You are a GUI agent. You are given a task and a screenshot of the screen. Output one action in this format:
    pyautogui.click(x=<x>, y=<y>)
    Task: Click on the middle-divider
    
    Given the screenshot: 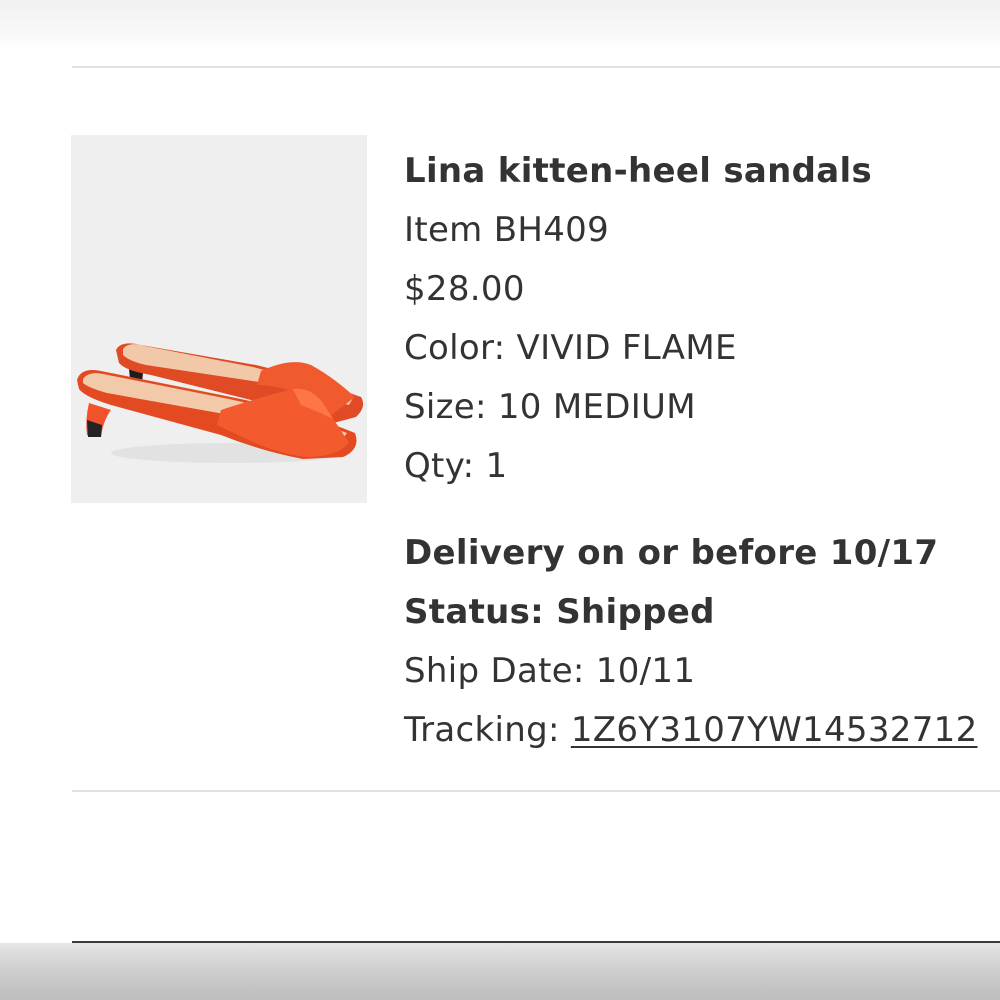 What is the action you would take?
    pyautogui.click(x=536, y=791)
    